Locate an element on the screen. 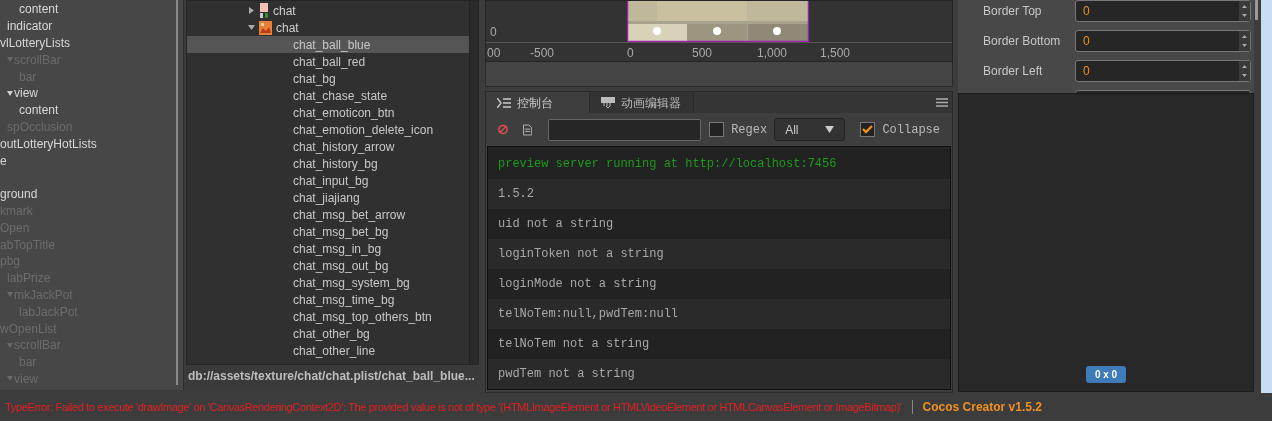 The height and width of the screenshot is (421, 1272). checkbox-label: Regex is located at coordinates (749, 130).